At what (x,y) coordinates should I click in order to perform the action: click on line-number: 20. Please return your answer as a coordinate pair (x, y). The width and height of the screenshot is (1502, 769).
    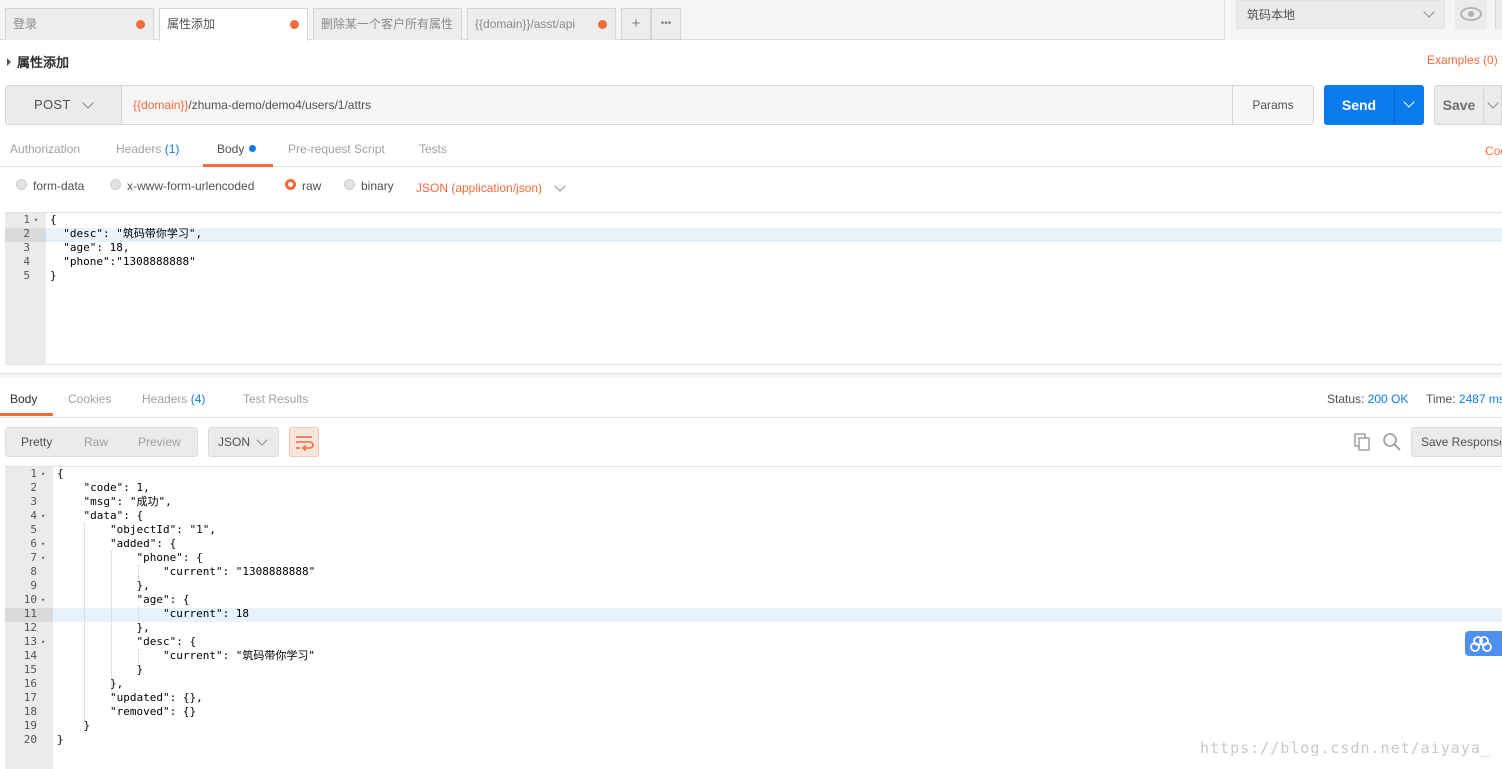
    Looking at the image, I should click on (30, 739).